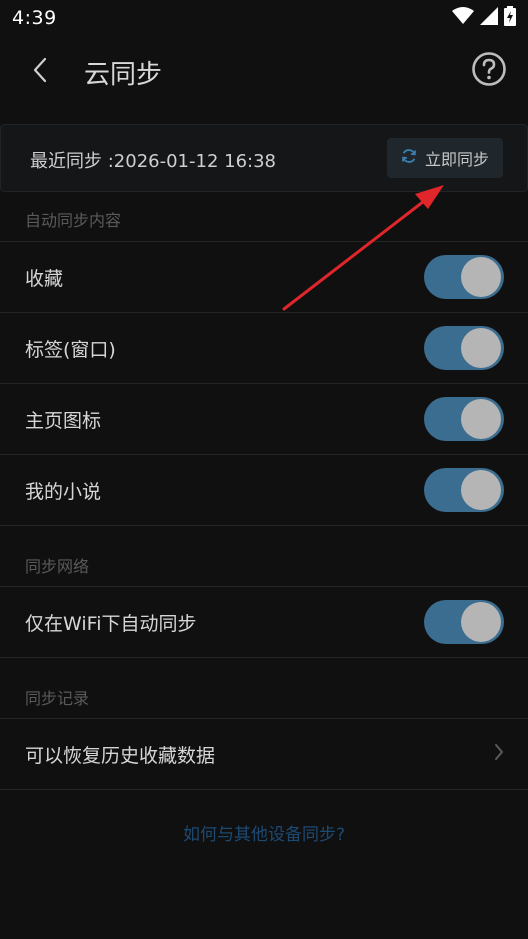 The height and width of the screenshot is (939, 528). Describe the element at coordinates (63, 420) in the screenshot. I see `row-label: 主页图标` at that location.